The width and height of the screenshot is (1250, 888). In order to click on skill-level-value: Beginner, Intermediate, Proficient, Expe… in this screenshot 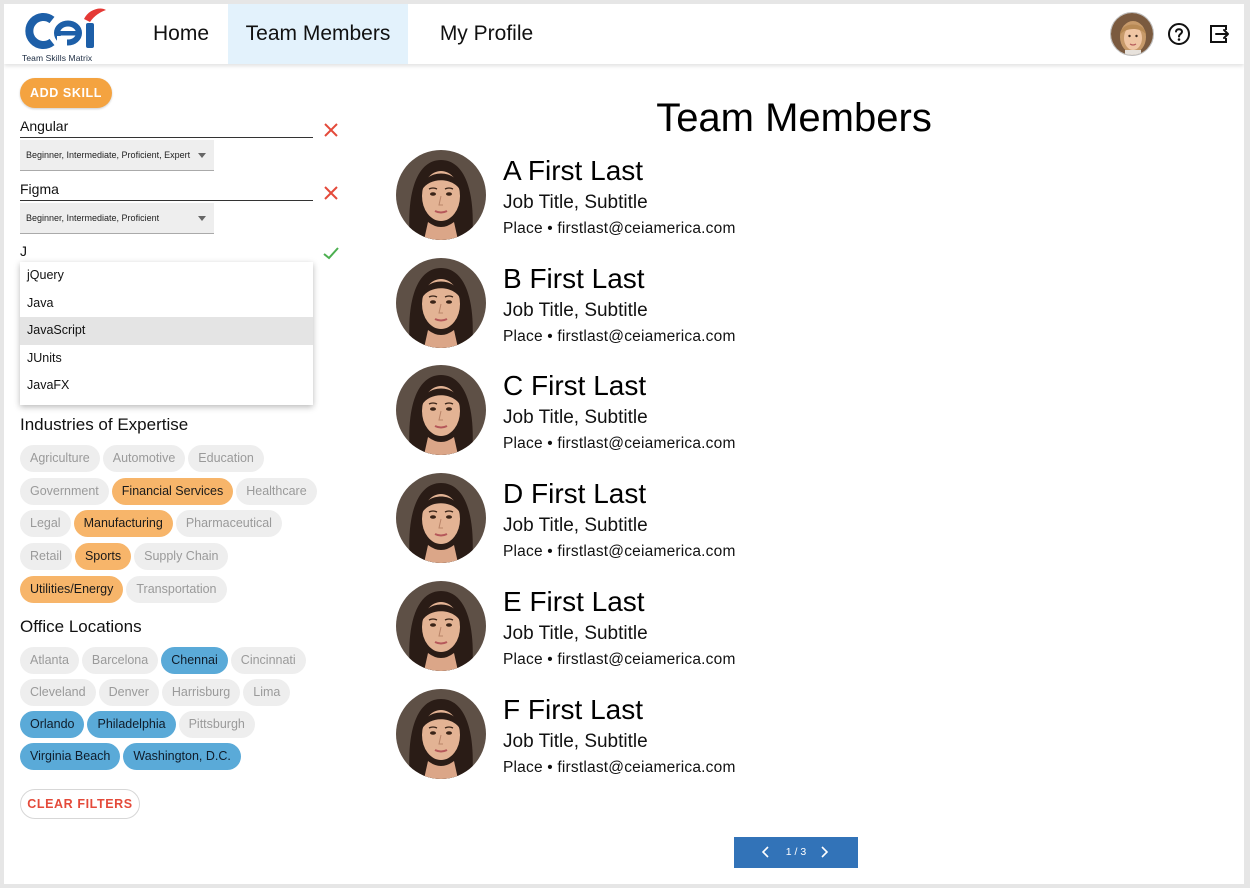, I will do `click(108, 155)`.